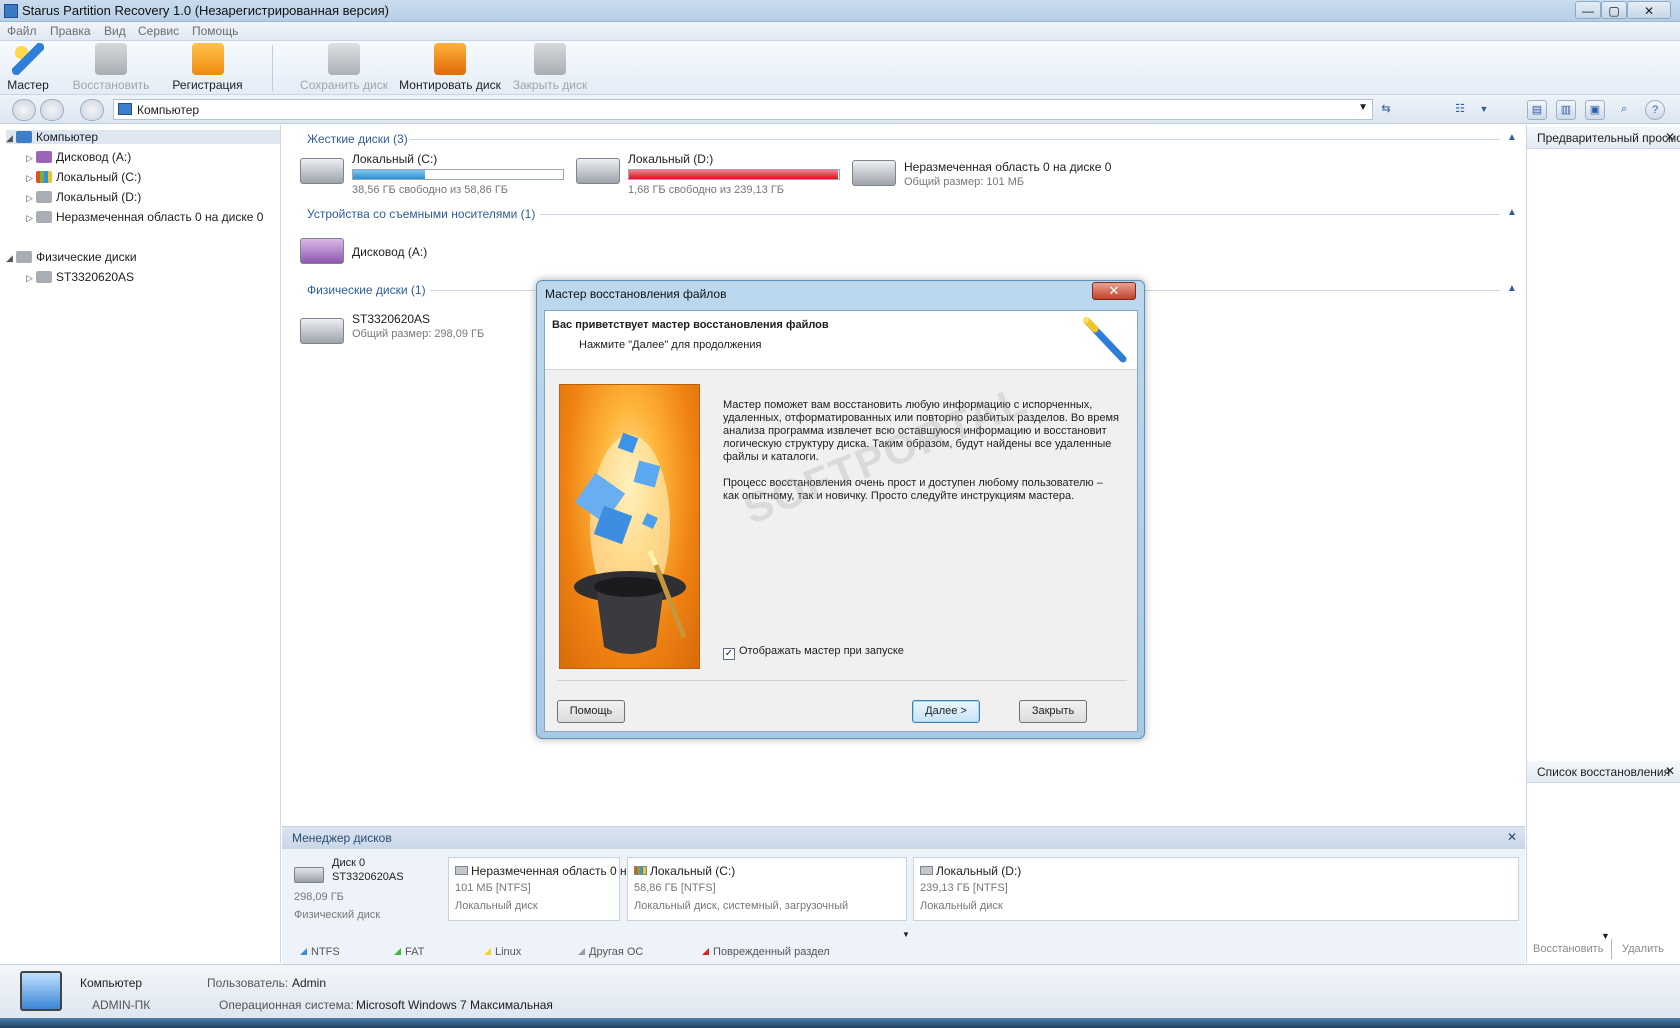 The image size is (1680, 1028). I want to click on refresh-icon: ⇆, so click(1386, 110).